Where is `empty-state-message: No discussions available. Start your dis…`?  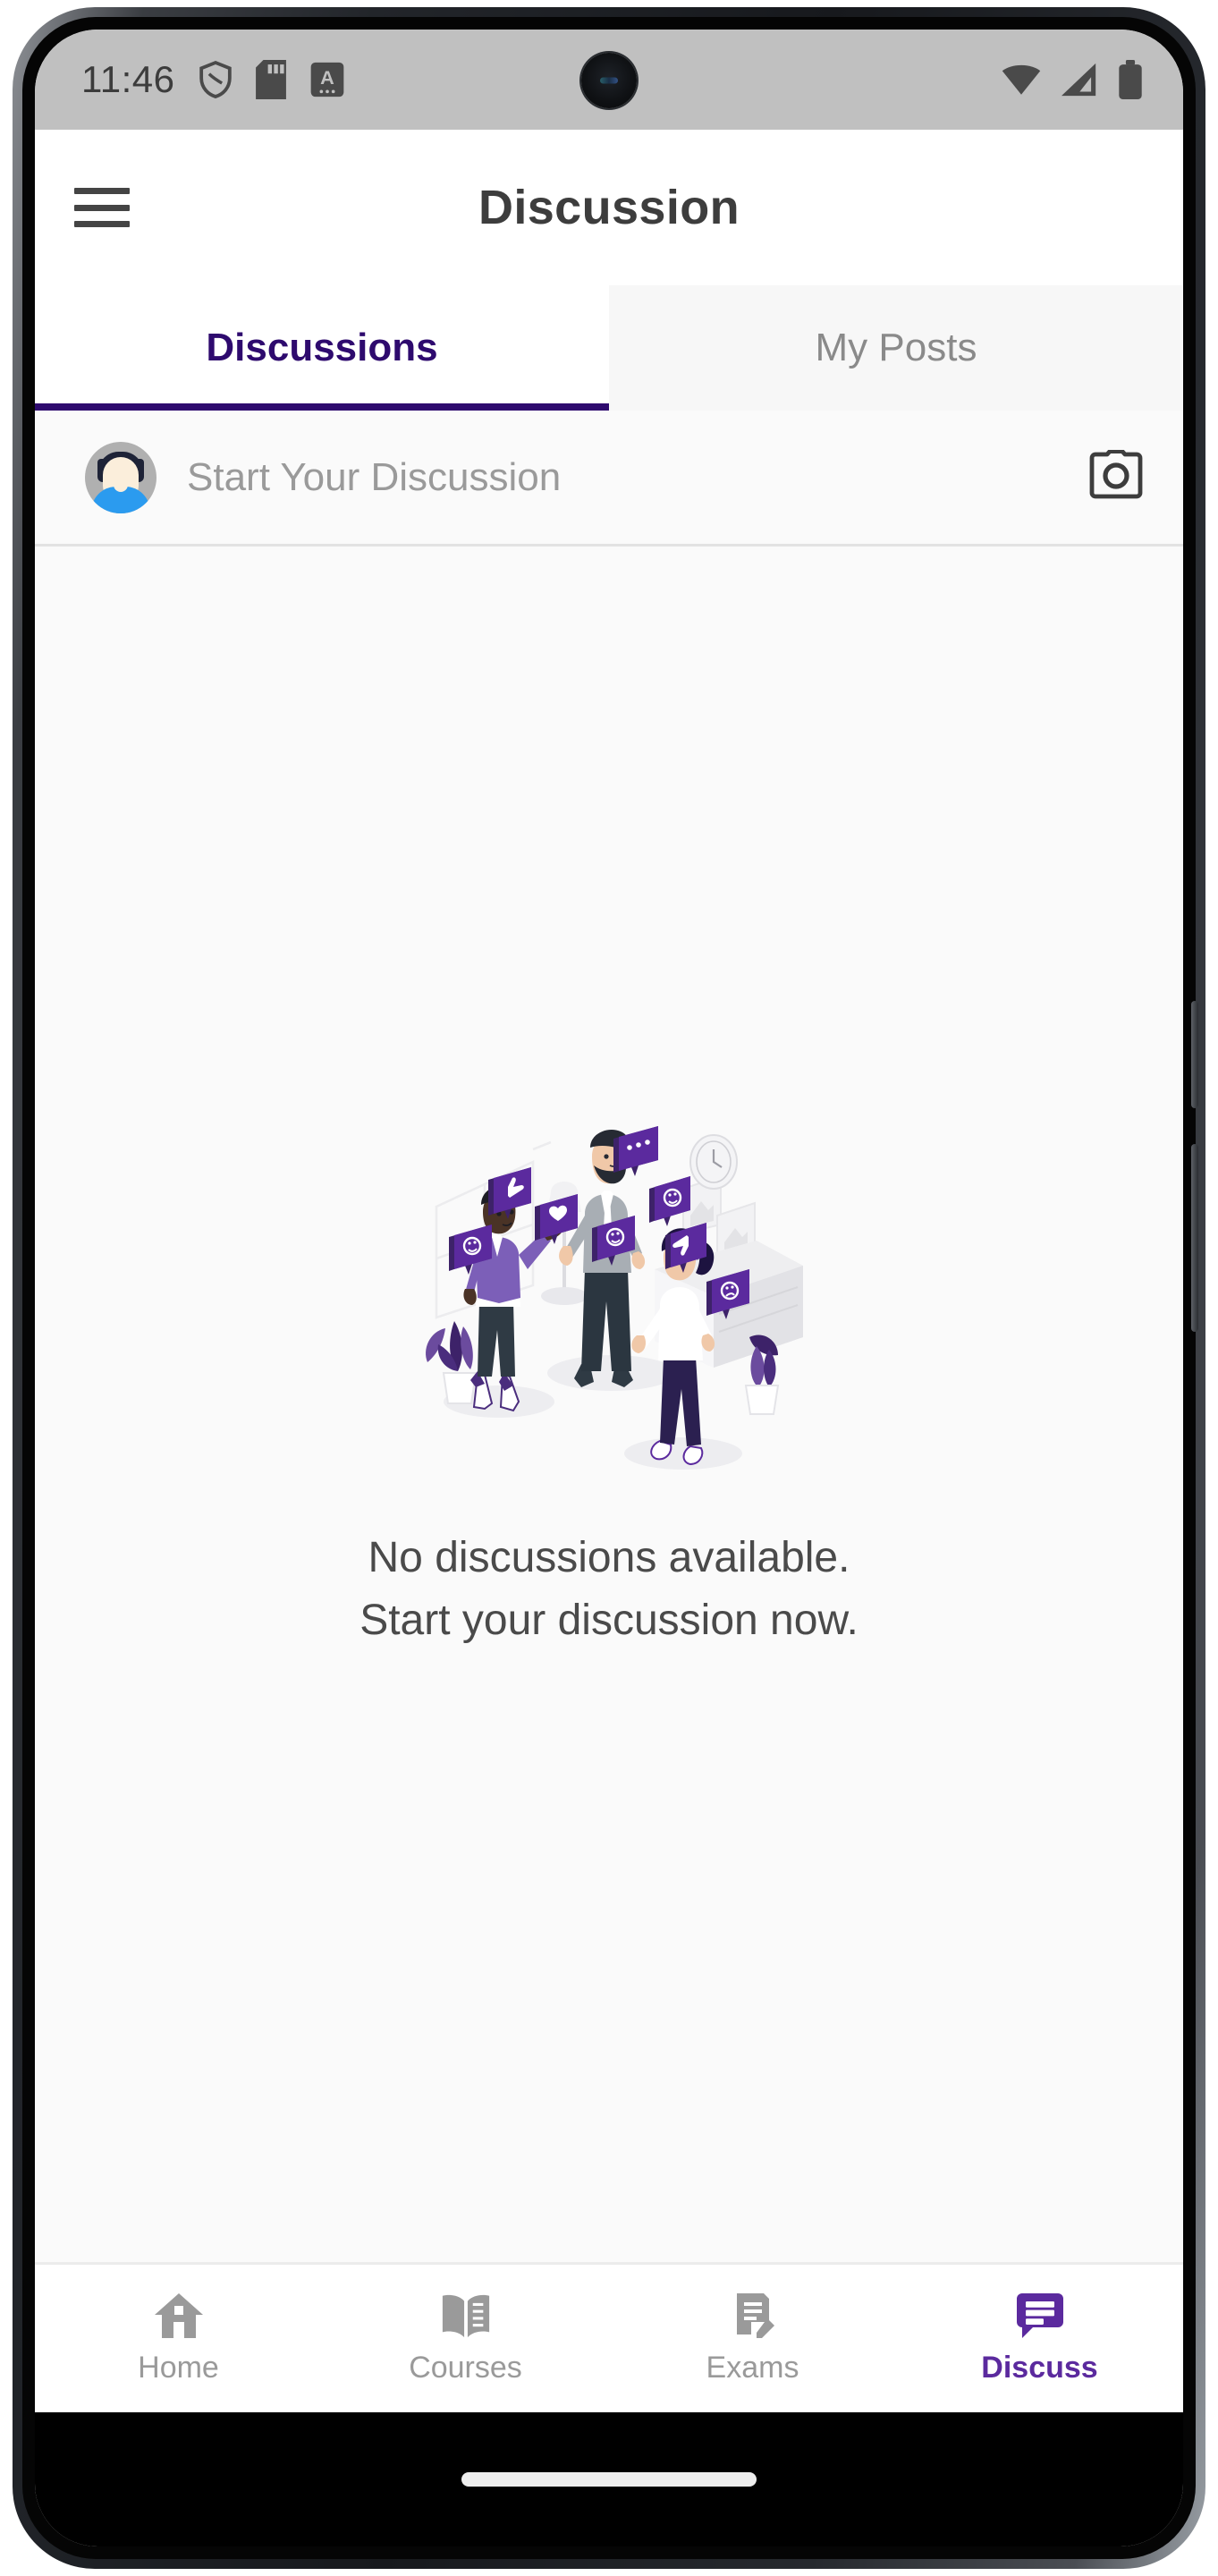
empty-state-message: No discussions available. Start your dis… is located at coordinates (609, 1589).